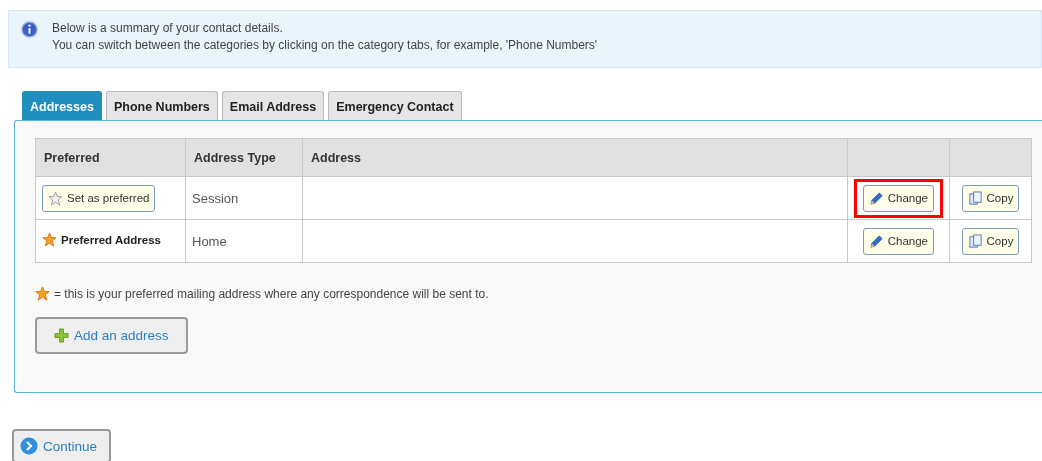 This screenshot has height=461, width=1042. Describe the element at coordinates (62, 105) in the screenshot. I see `tab: Addresses` at that location.